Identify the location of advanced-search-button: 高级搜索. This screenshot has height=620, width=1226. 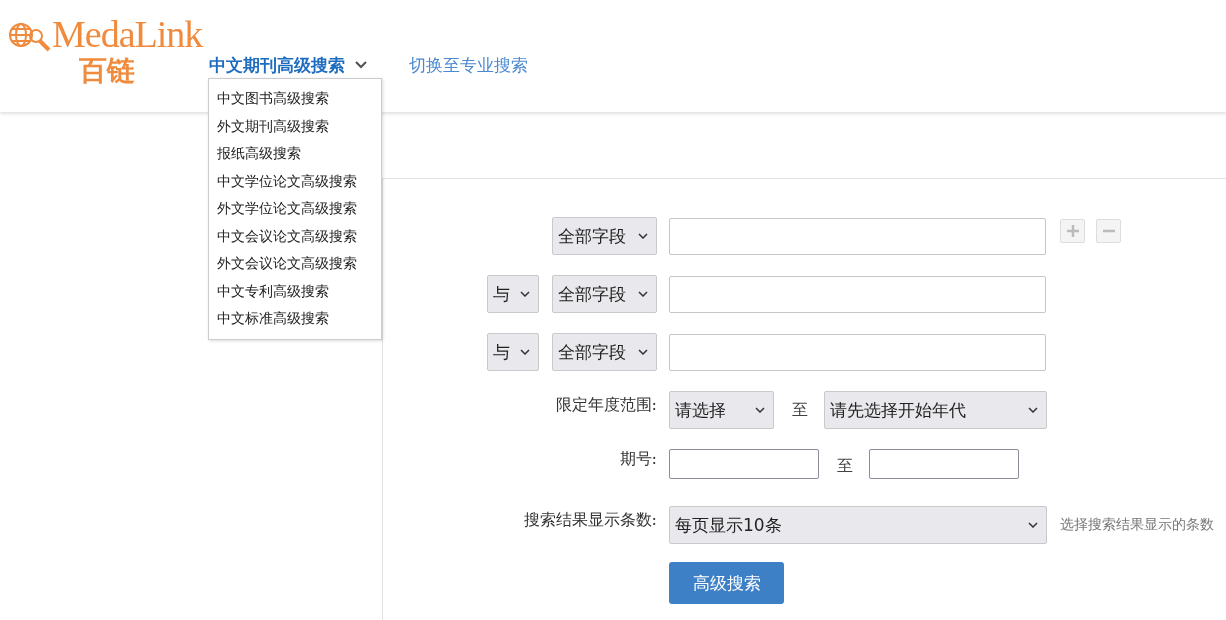
(726, 583).